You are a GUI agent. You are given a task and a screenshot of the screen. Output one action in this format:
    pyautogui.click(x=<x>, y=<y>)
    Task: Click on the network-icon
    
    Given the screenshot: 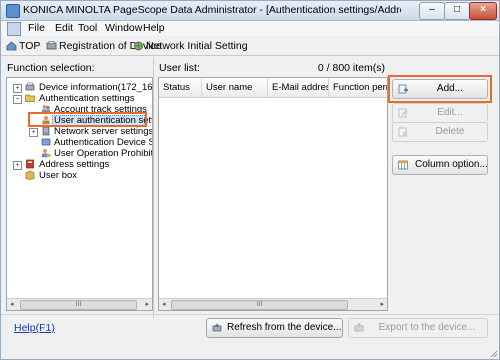 What is the action you would take?
    pyautogui.click(x=138, y=46)
    